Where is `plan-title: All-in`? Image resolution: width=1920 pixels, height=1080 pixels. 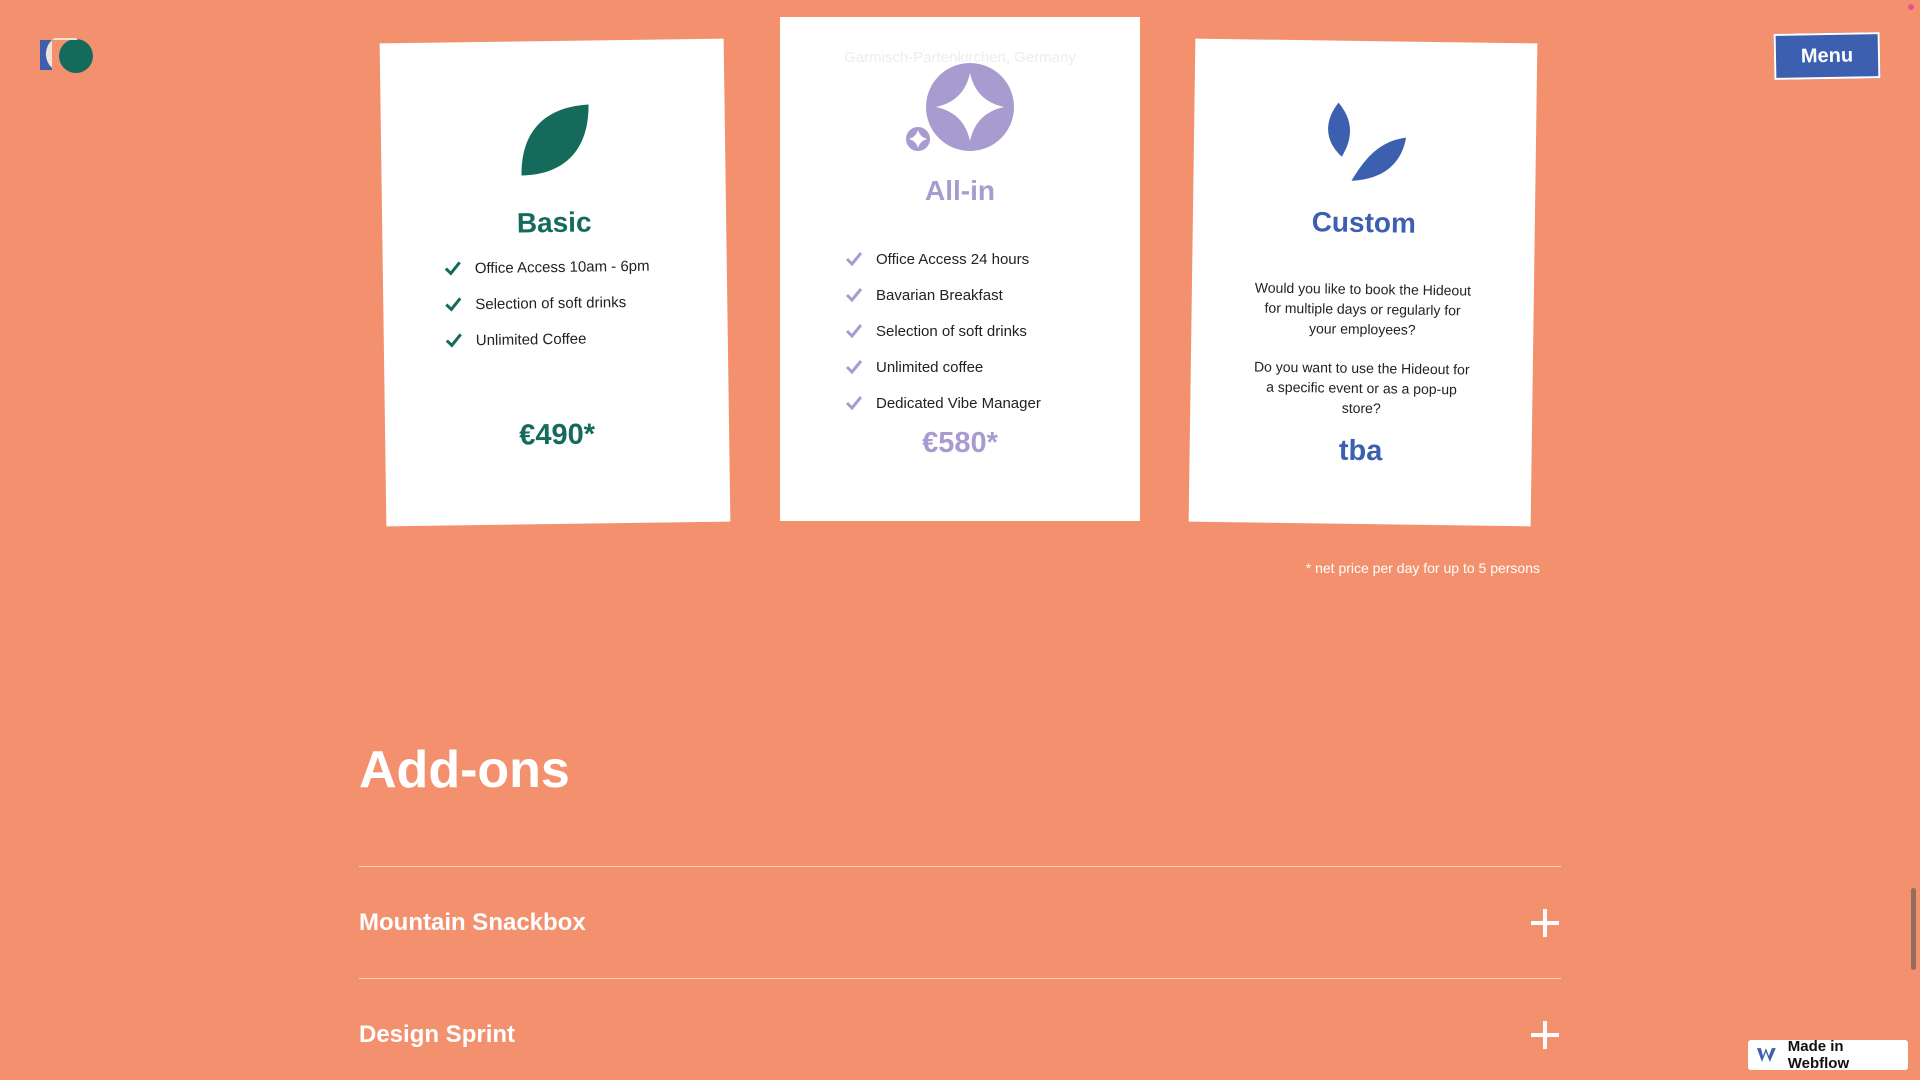 plan-title: All-in is located at coordinates (960, 190).